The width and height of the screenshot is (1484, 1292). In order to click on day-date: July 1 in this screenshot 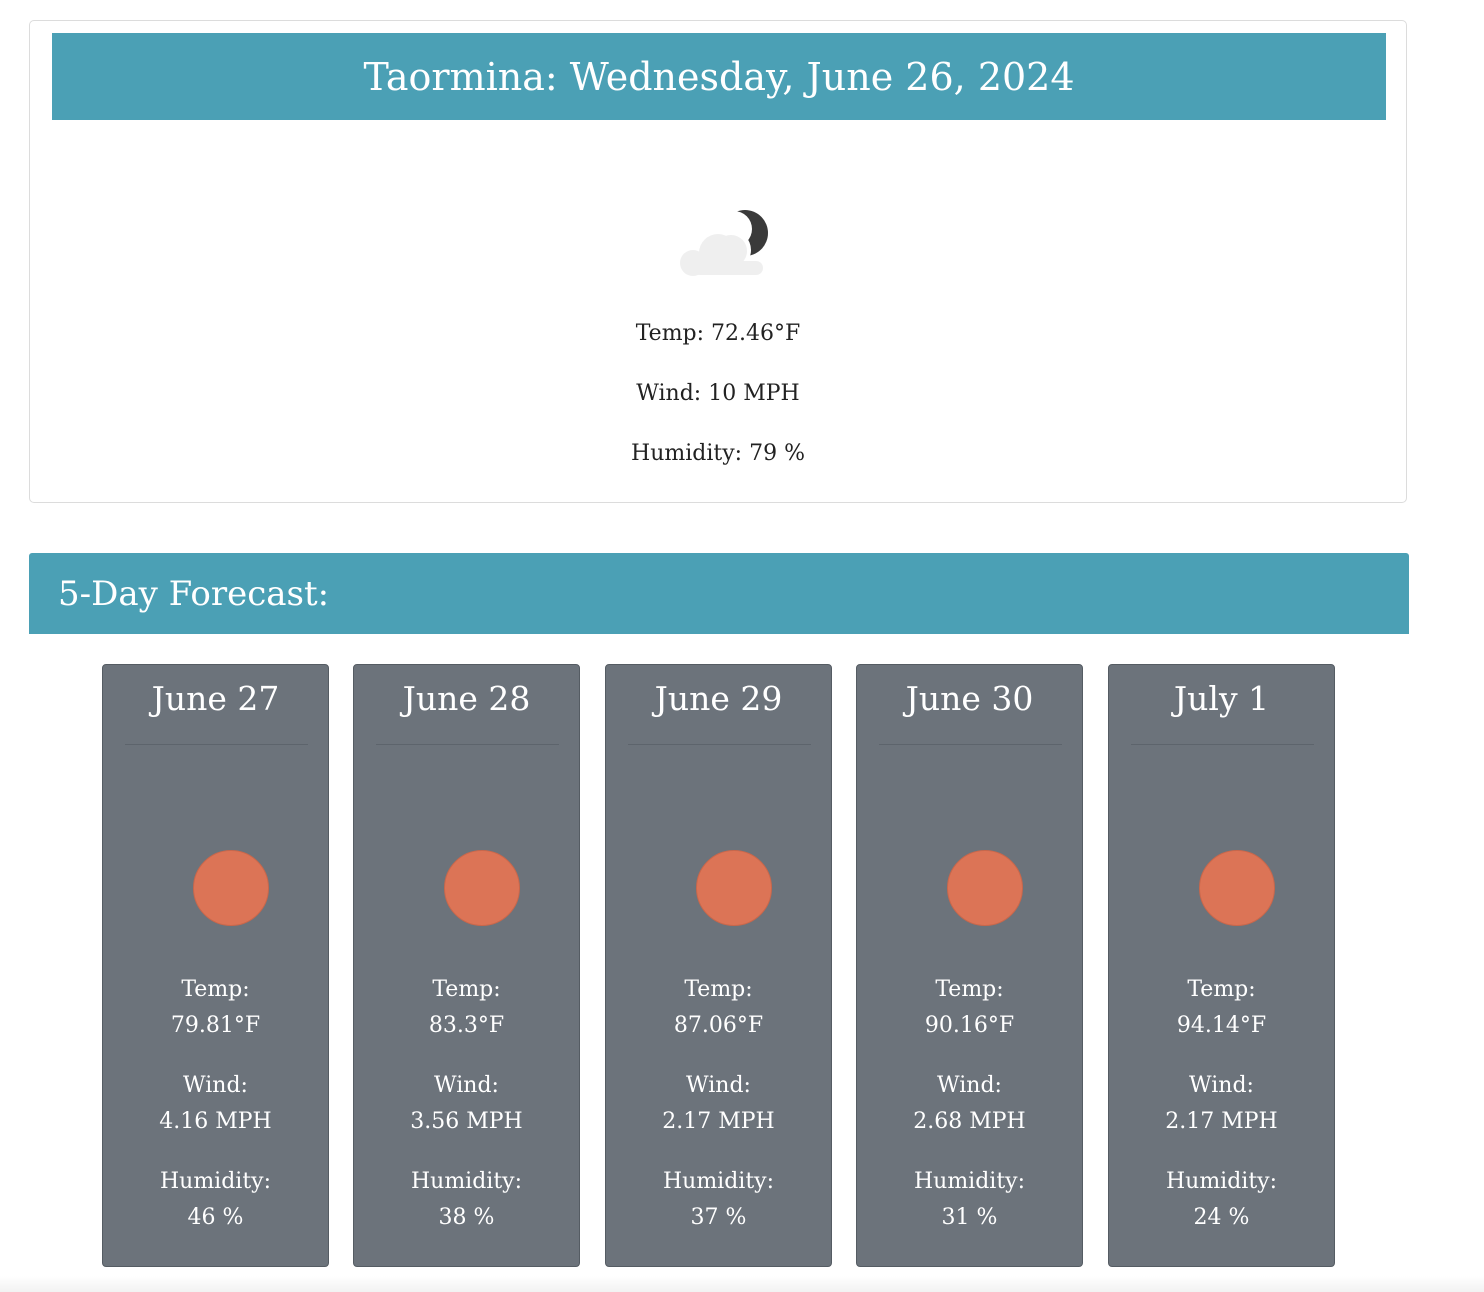, I will do `click(1221, 698)`.